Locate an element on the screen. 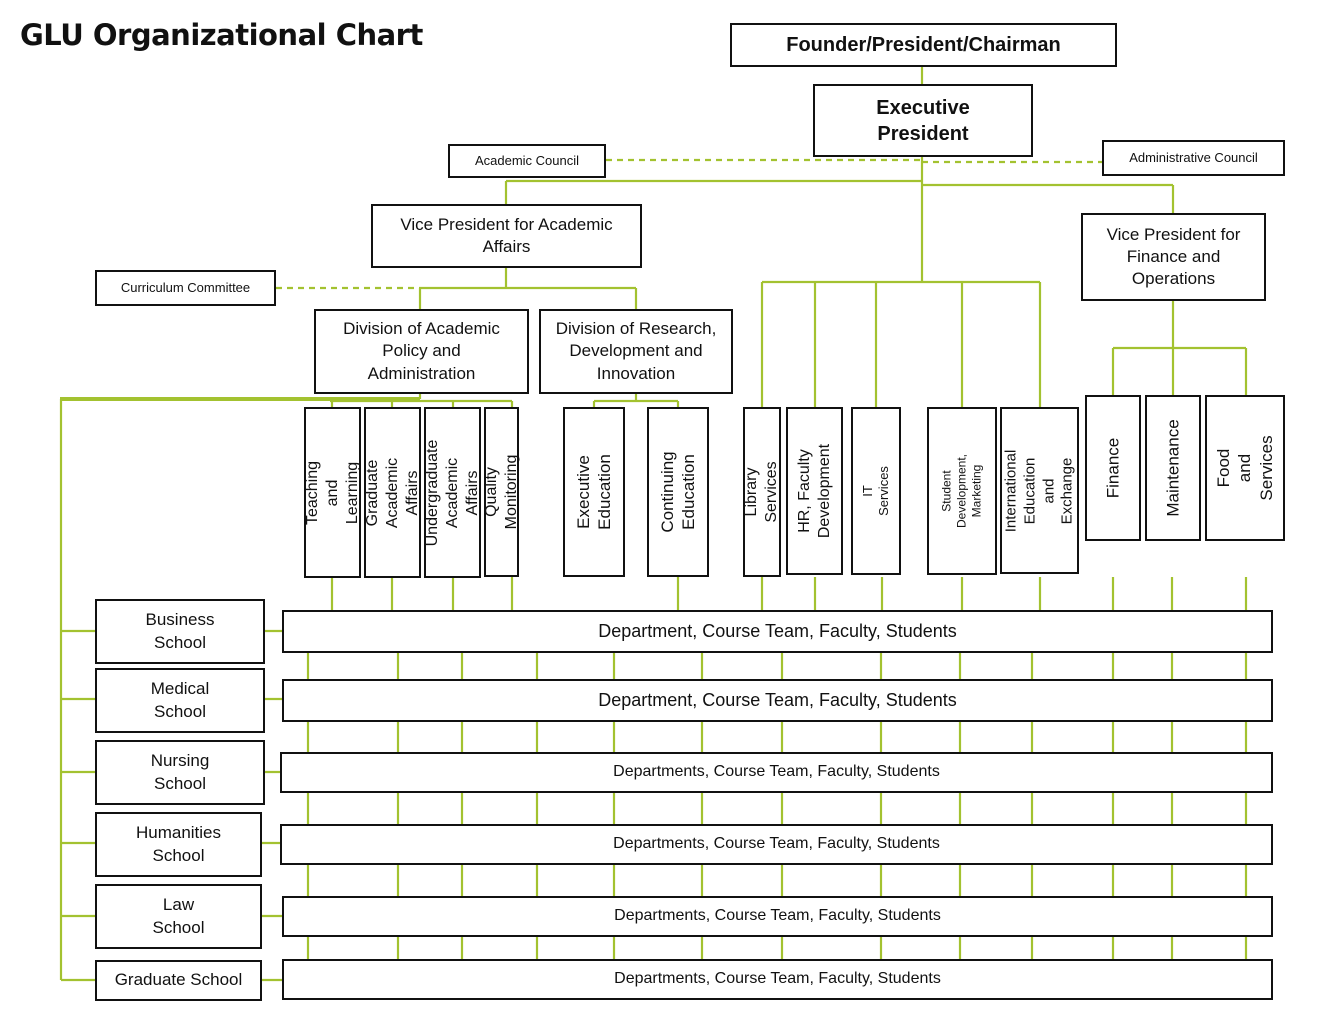  unit-label: Library Services is located at coordinates (761, 492).